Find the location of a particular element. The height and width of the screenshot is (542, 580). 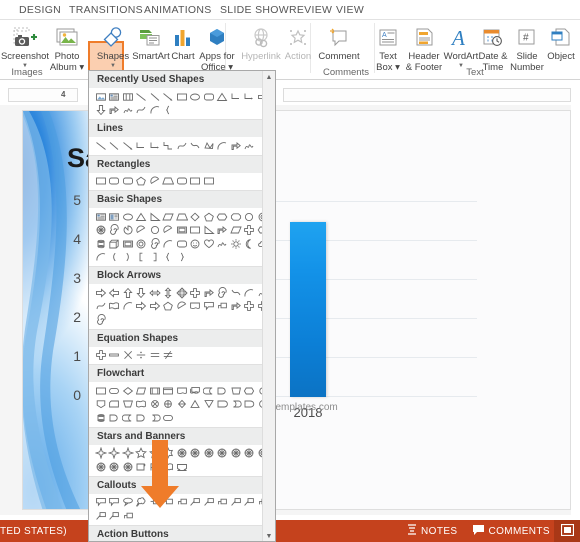

shape-picicon is located at coordinates (101, 97).